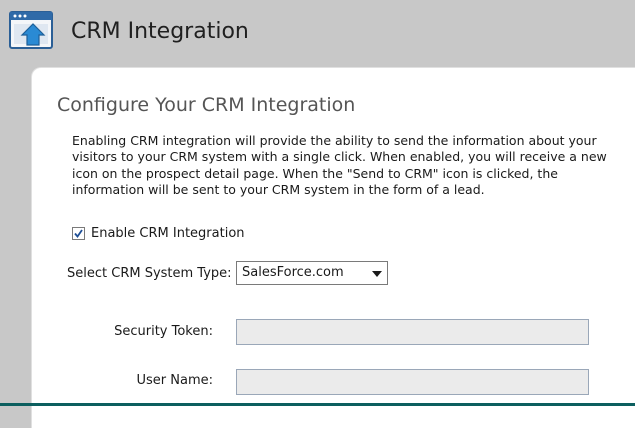 This screenshot has width=635, height=428. I want to click on crm-type-value: SalesForce.com, so click(293, 272).